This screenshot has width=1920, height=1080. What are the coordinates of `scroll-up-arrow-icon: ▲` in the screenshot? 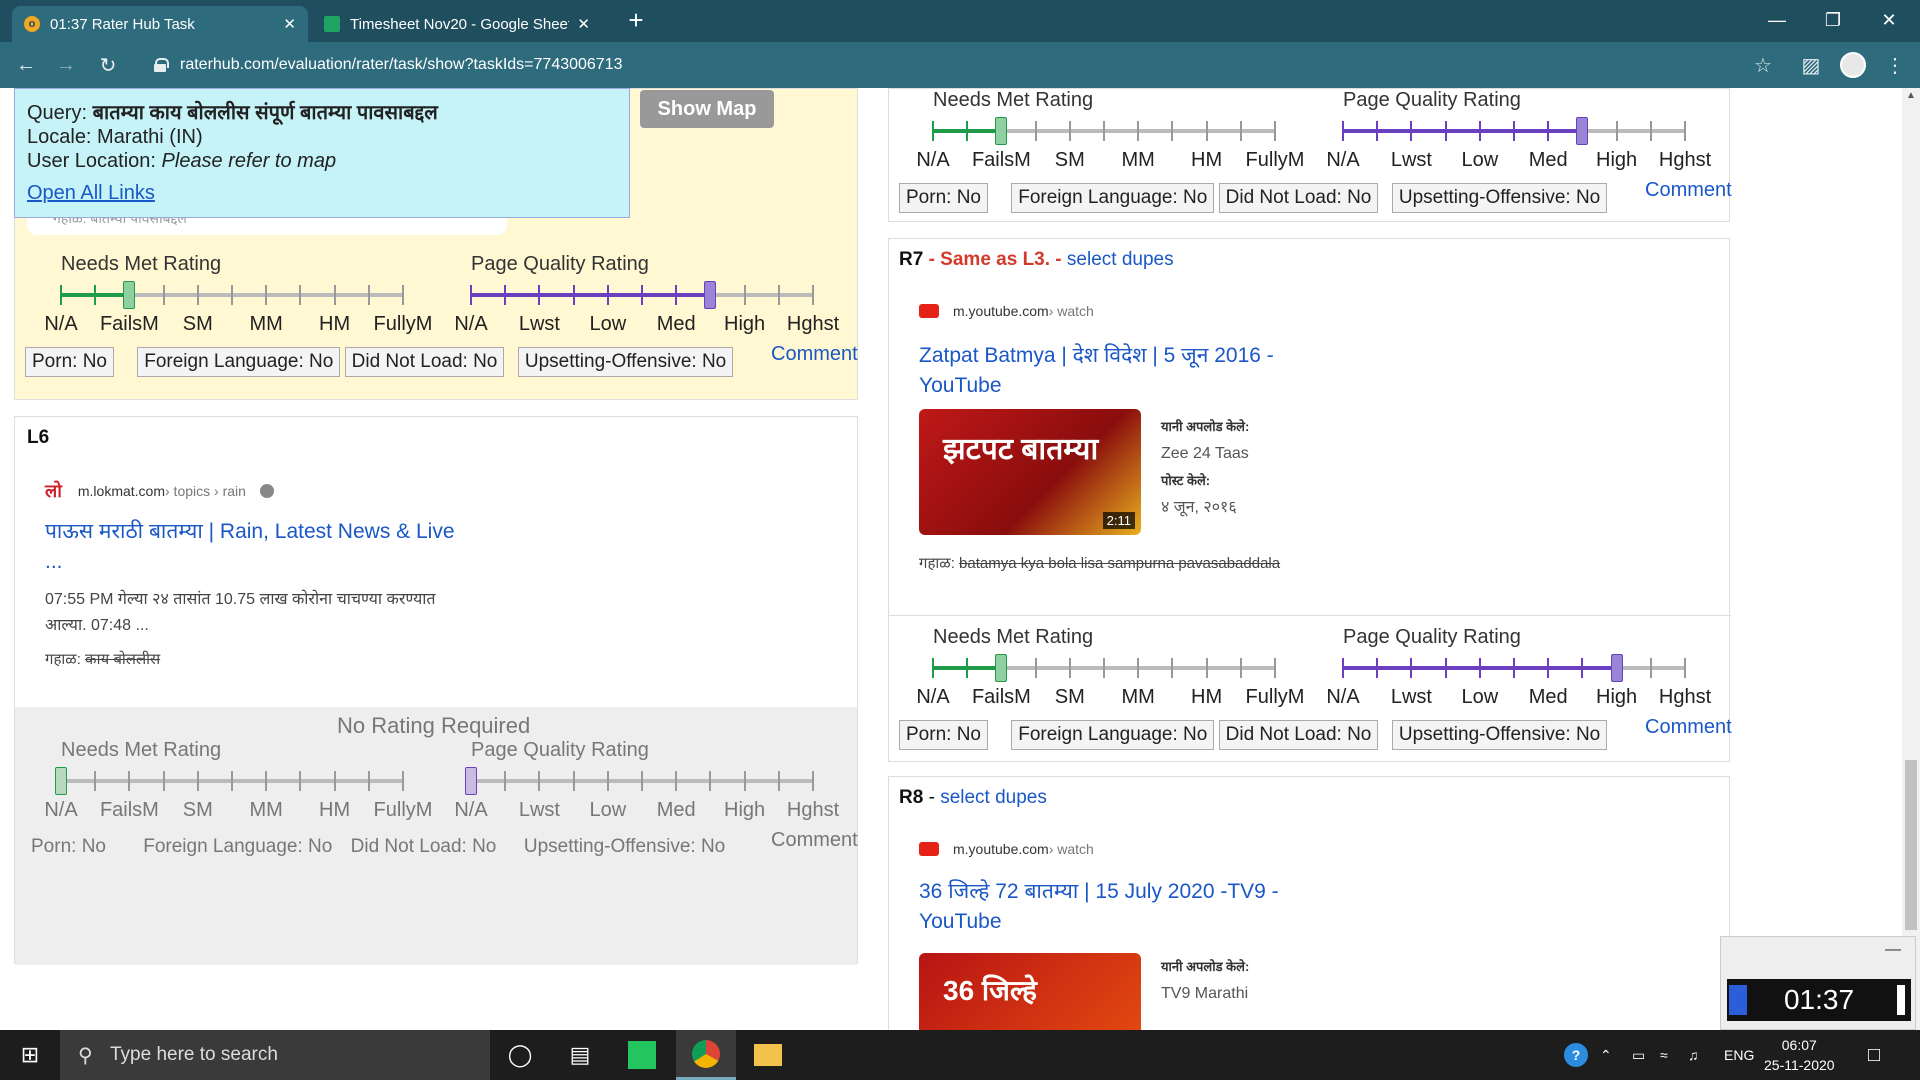 It's located at (1911, 95).